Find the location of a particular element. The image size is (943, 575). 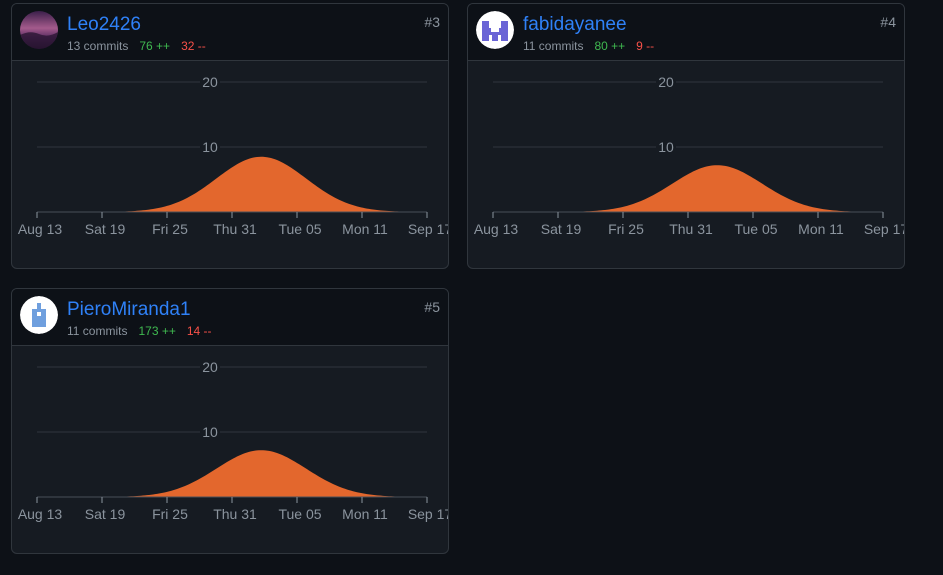

contributor-rank: #3 is located at coordinates (432, 22).